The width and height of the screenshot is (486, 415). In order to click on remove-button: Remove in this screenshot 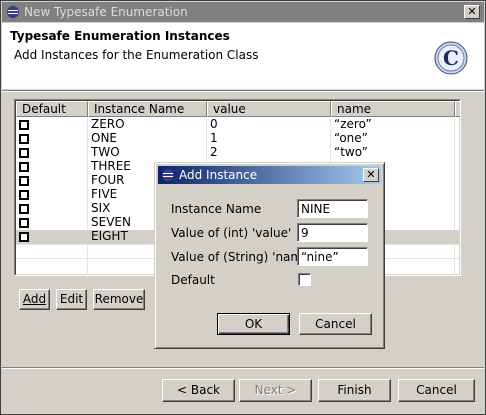, I will do `click(119, 299)`.